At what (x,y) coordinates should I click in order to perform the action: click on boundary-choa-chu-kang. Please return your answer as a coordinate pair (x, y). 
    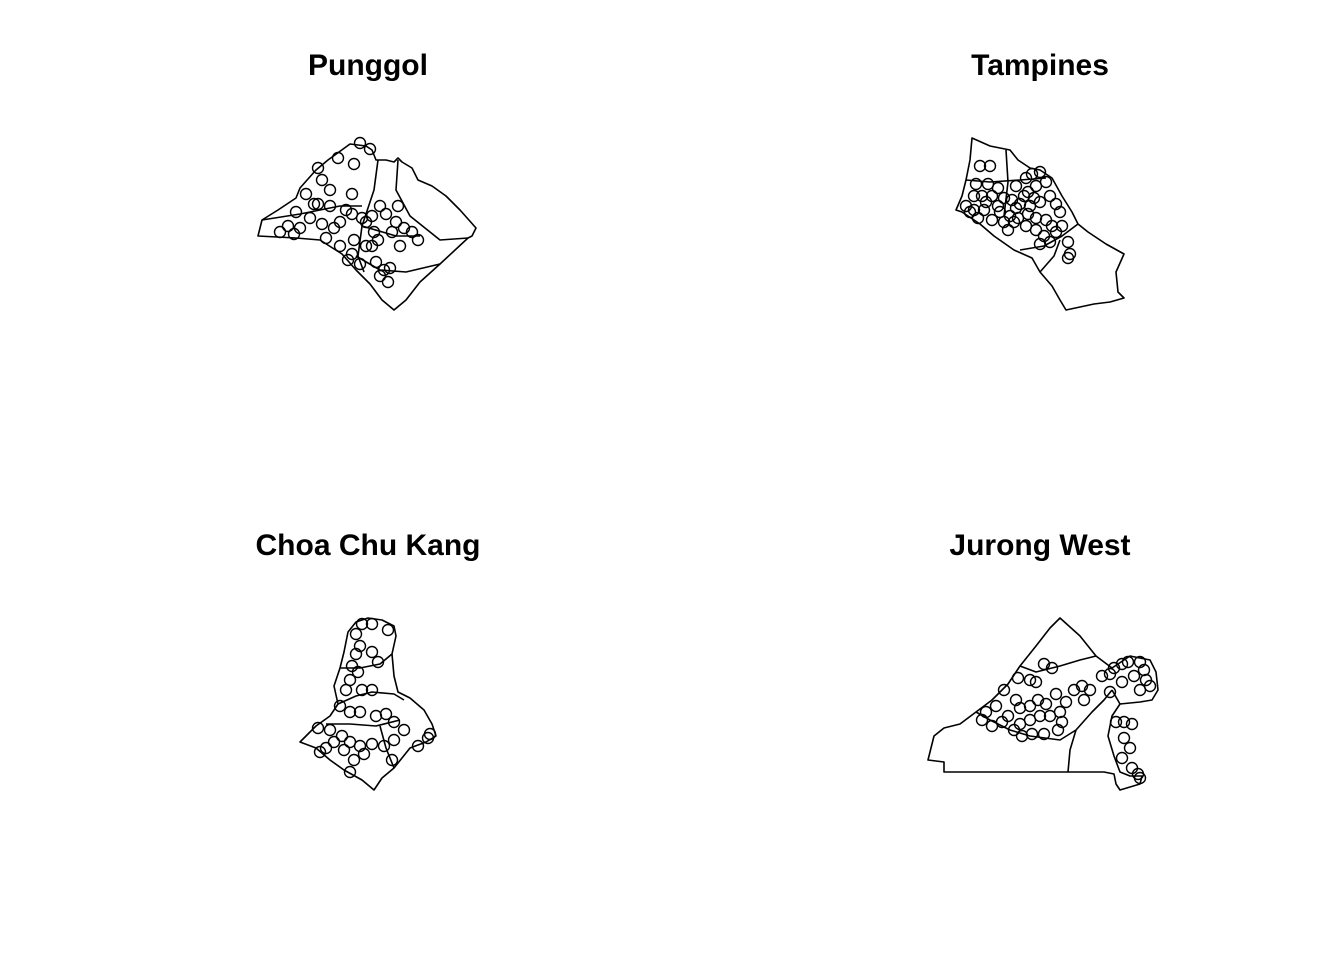
    Looking at the image, I should click on (368, 704).